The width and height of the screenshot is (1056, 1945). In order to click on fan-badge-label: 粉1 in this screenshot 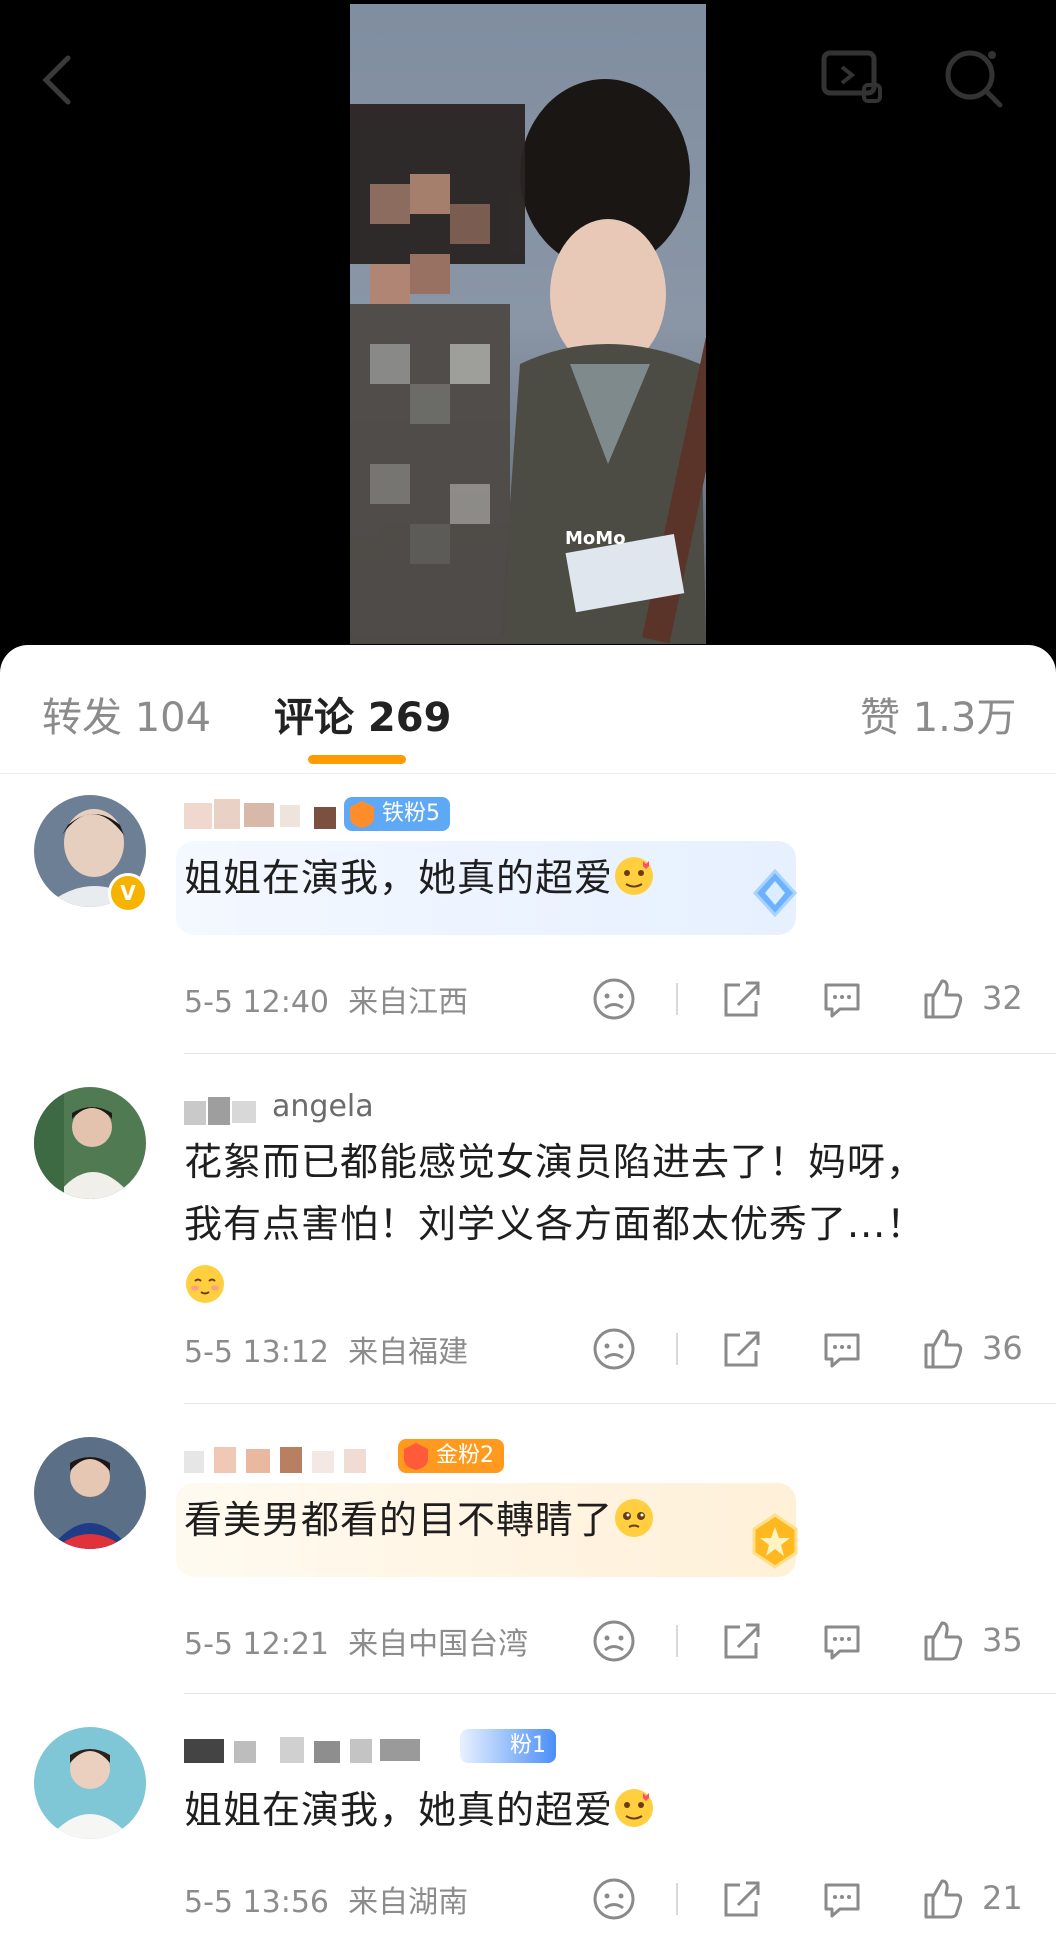, I will do `click(528, 1745)`.